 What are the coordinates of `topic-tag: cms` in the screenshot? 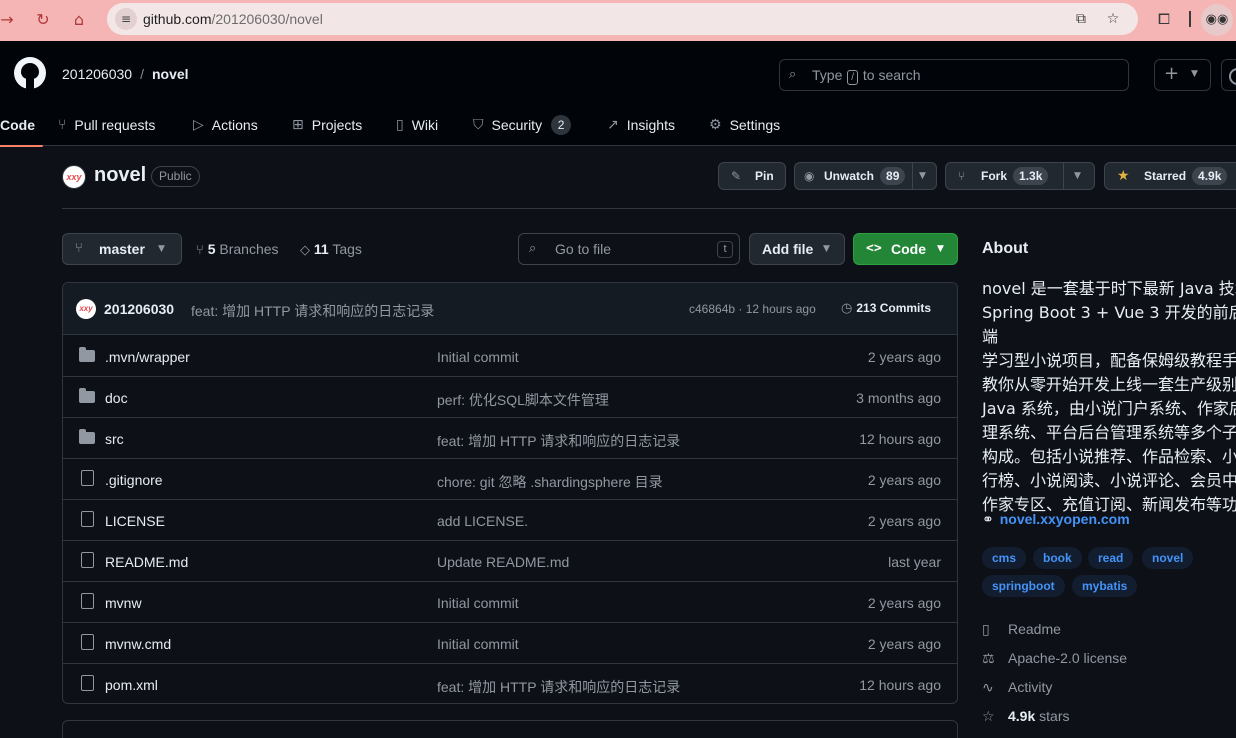 It's located at (1004, 558).